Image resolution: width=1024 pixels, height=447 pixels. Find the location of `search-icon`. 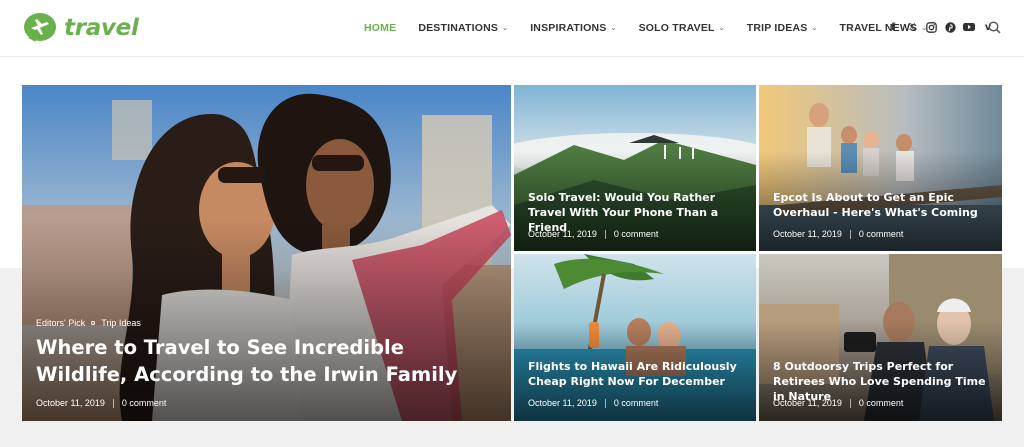

search-icon is located at coordinates (994, 27).